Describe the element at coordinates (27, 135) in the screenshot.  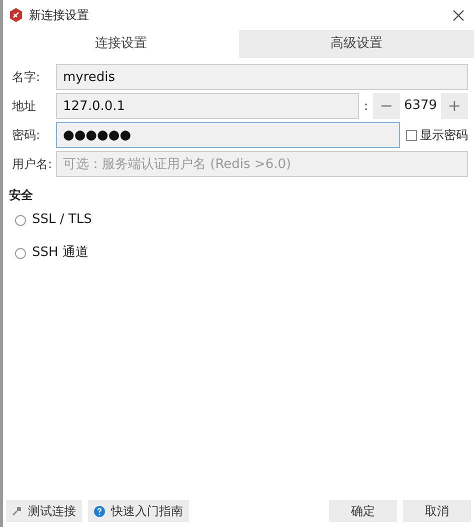
I see `field-label: 密码:` at that location.